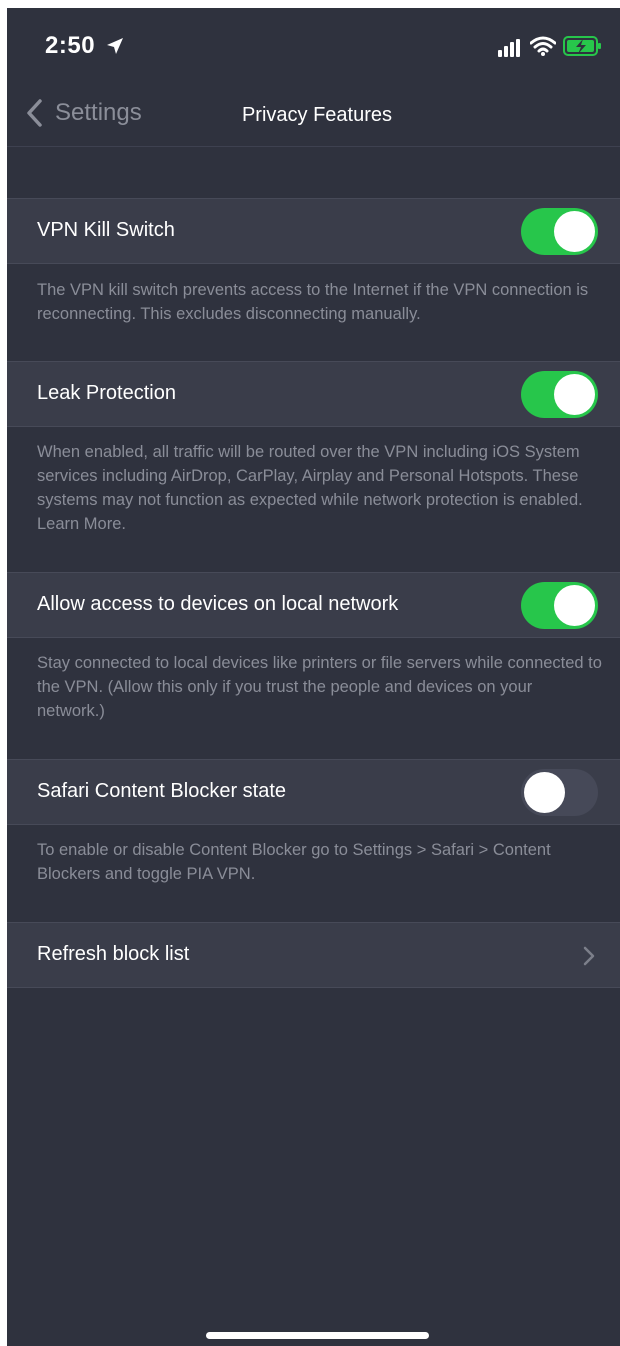 This screenshot has height=1346, width=620. Describe the element at coordinates (106, 230) in the screenshot. I see `setting-label: VPN Kill Switch` at that location.